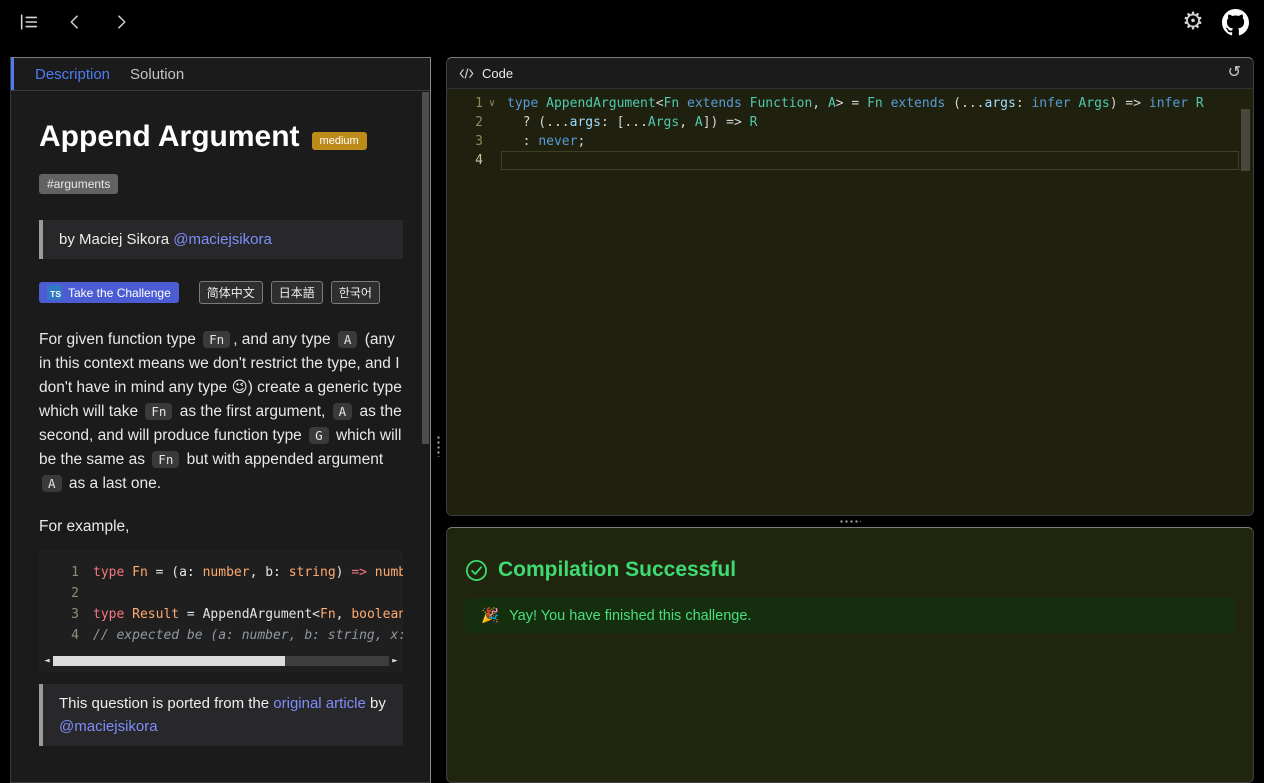 This screenshot has height=783, width=1264. I want to click on topic-tag: #arguments, so click(79, 184).